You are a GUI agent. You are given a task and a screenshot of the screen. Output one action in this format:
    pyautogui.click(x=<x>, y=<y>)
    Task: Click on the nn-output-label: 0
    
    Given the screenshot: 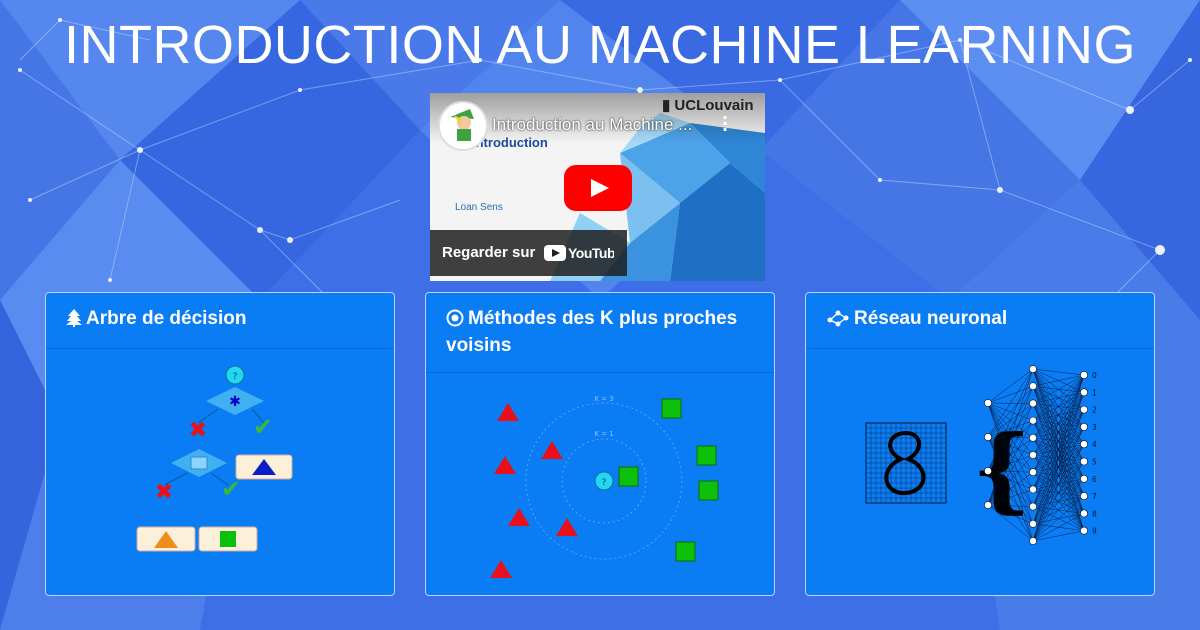 What is the action you would take?
    pyautogui.click(x=1094, y=375)
    